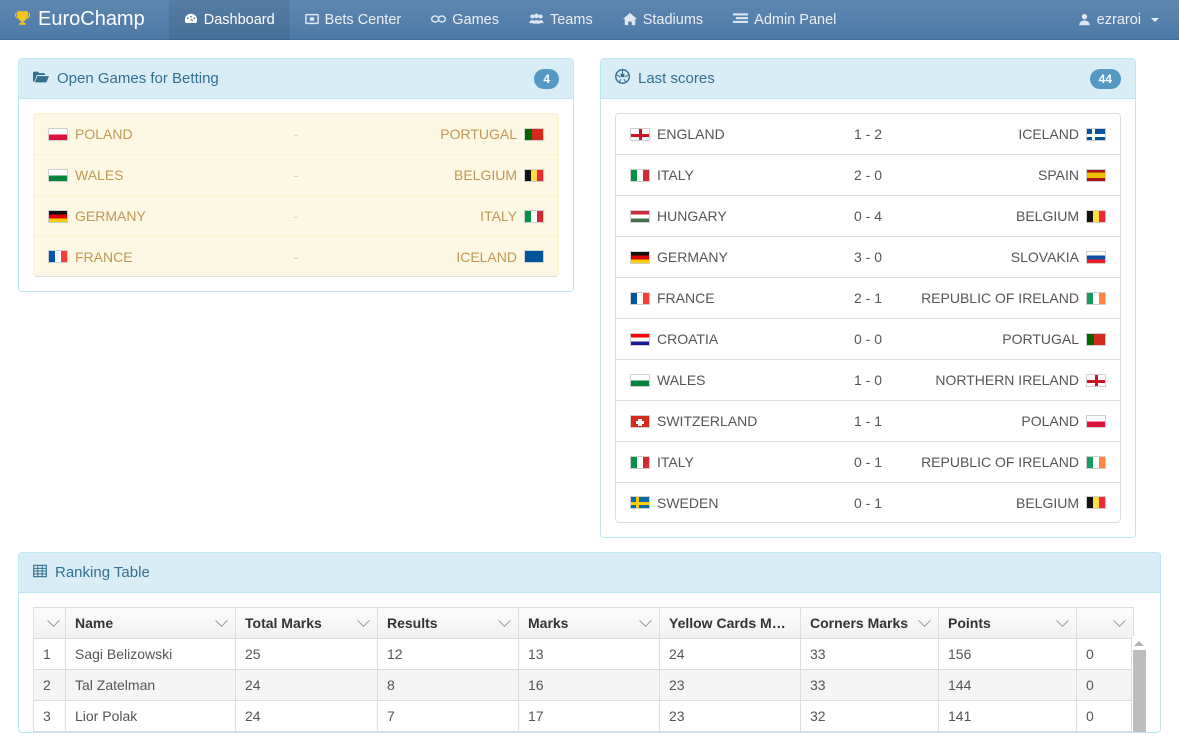 The image size is (1179, 751). I want to click on score-label: 1 - 0, so click(867, 380).